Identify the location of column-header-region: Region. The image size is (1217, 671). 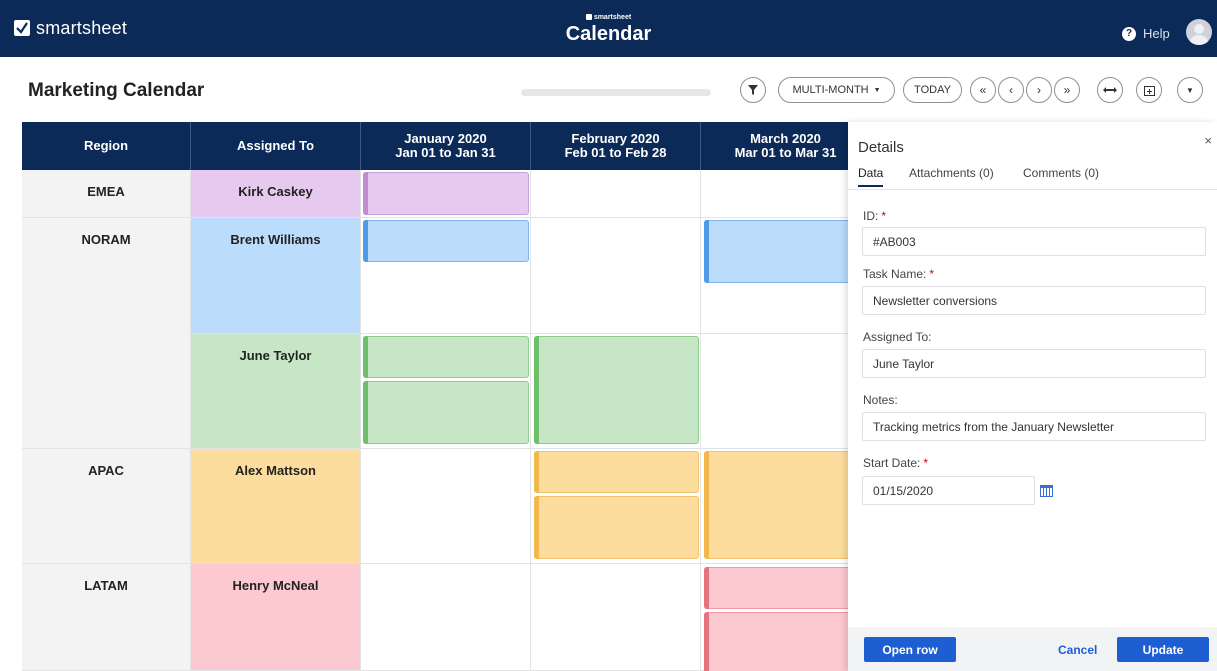
(106, 146).